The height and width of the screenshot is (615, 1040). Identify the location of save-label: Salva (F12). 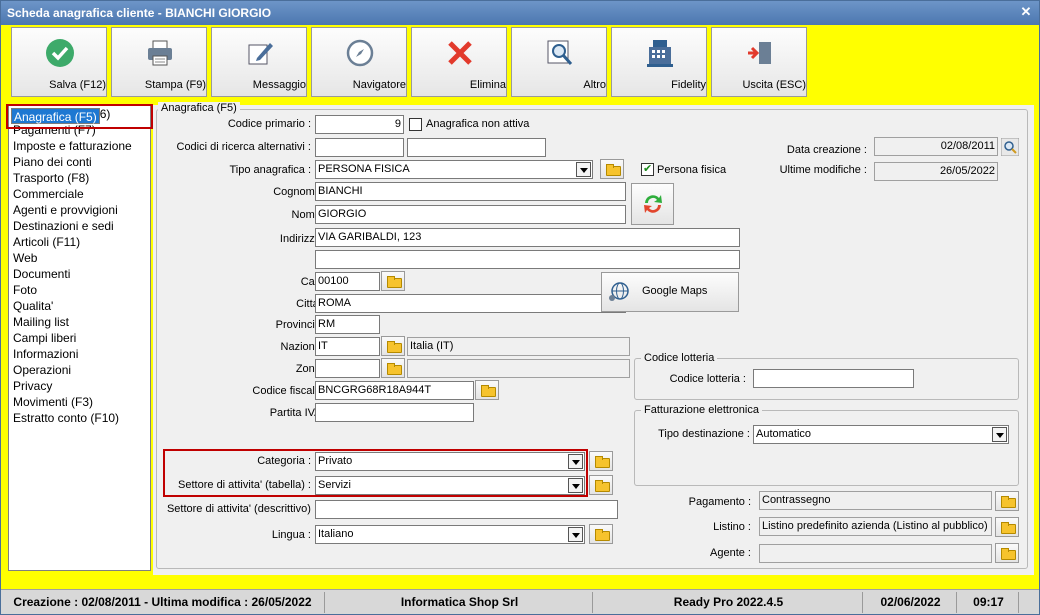
(77, 85).